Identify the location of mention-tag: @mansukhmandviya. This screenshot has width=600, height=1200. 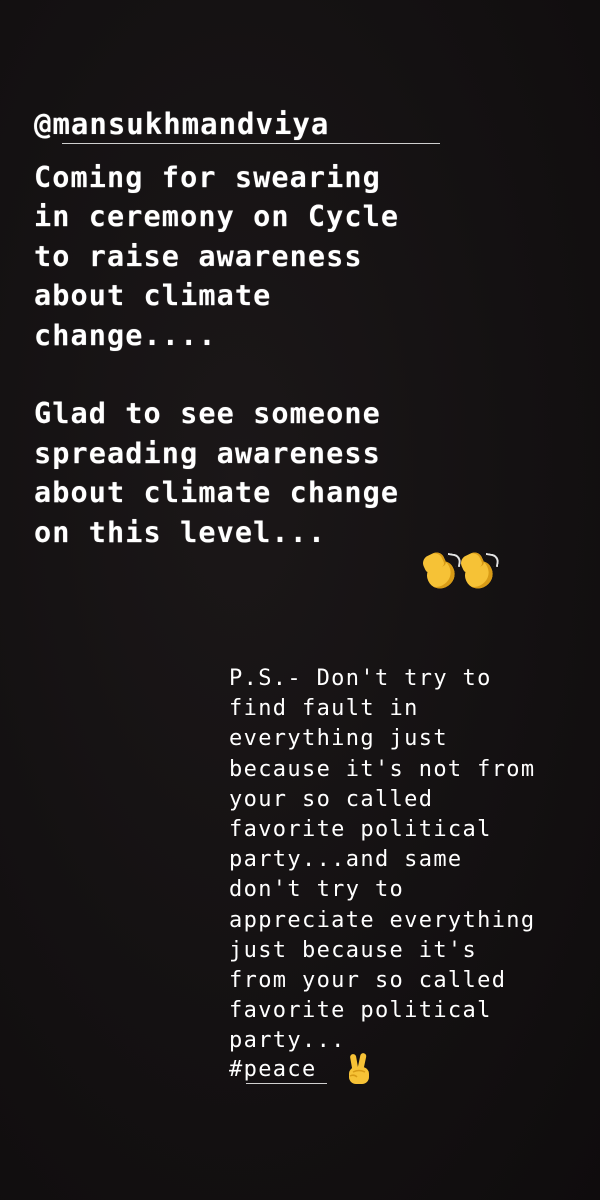
(181, 124).